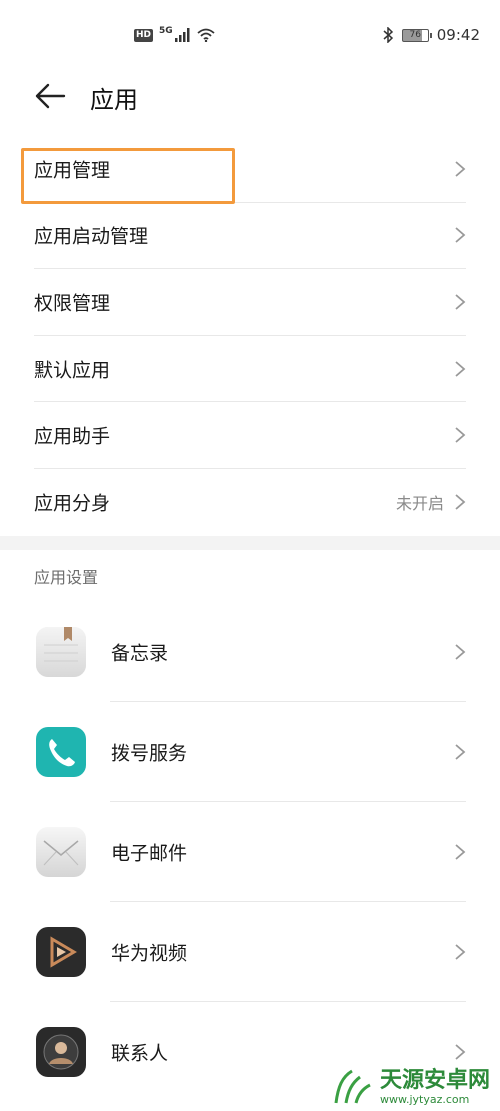 This screenshot has height=1111, width=500. Describe the element at coordinates (50, 96) in the screenshot. I see `back-arrow-icon` at that location.